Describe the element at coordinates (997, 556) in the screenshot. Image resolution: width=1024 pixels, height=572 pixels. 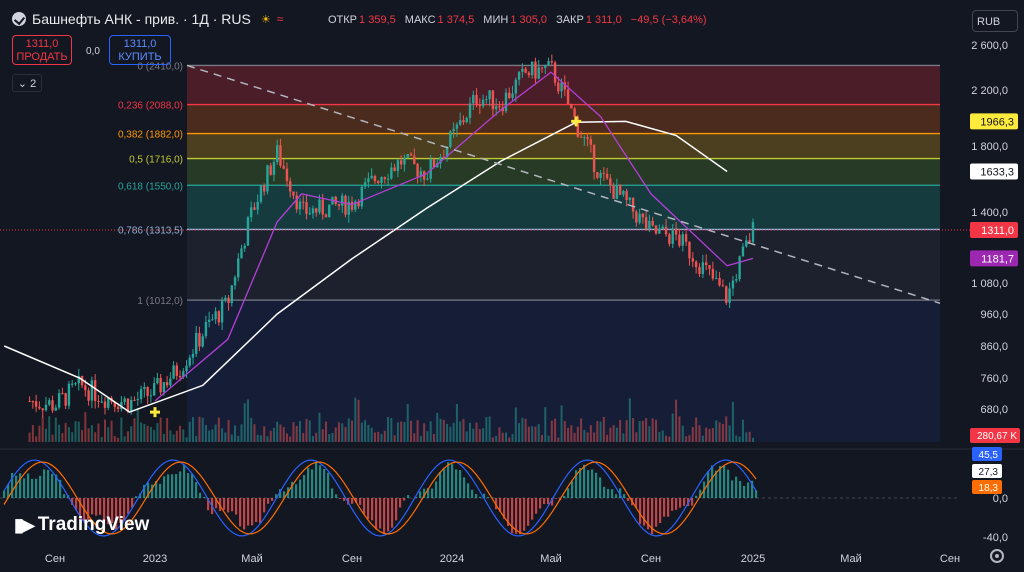
I see `chart-settings-icon` at that location.